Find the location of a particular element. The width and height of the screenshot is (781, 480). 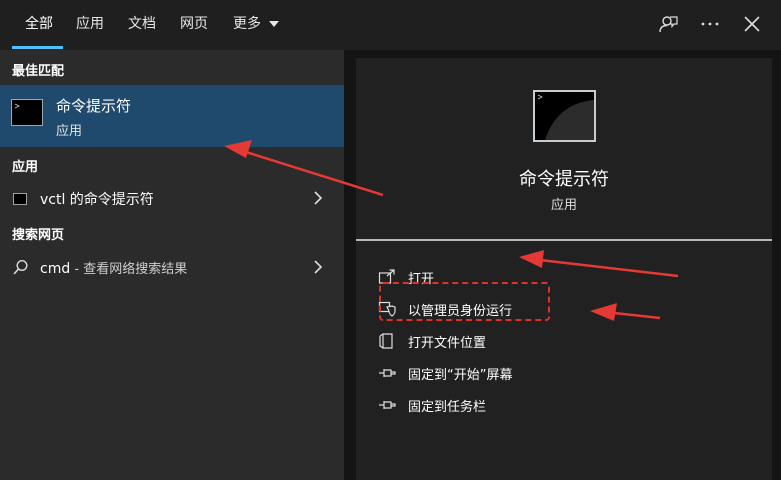

list-item-label: vctl 的命令提示符 is located at coordinates (97, 200).